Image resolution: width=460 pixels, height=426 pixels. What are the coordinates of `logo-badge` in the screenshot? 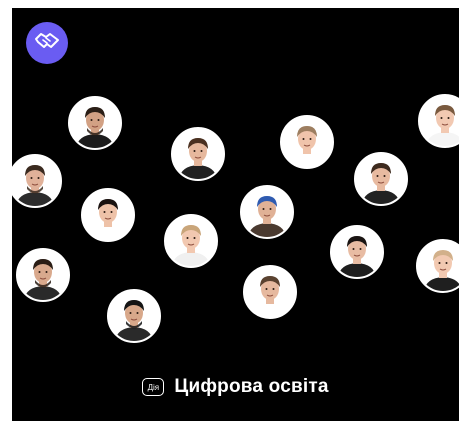 It's located at (47, 43).